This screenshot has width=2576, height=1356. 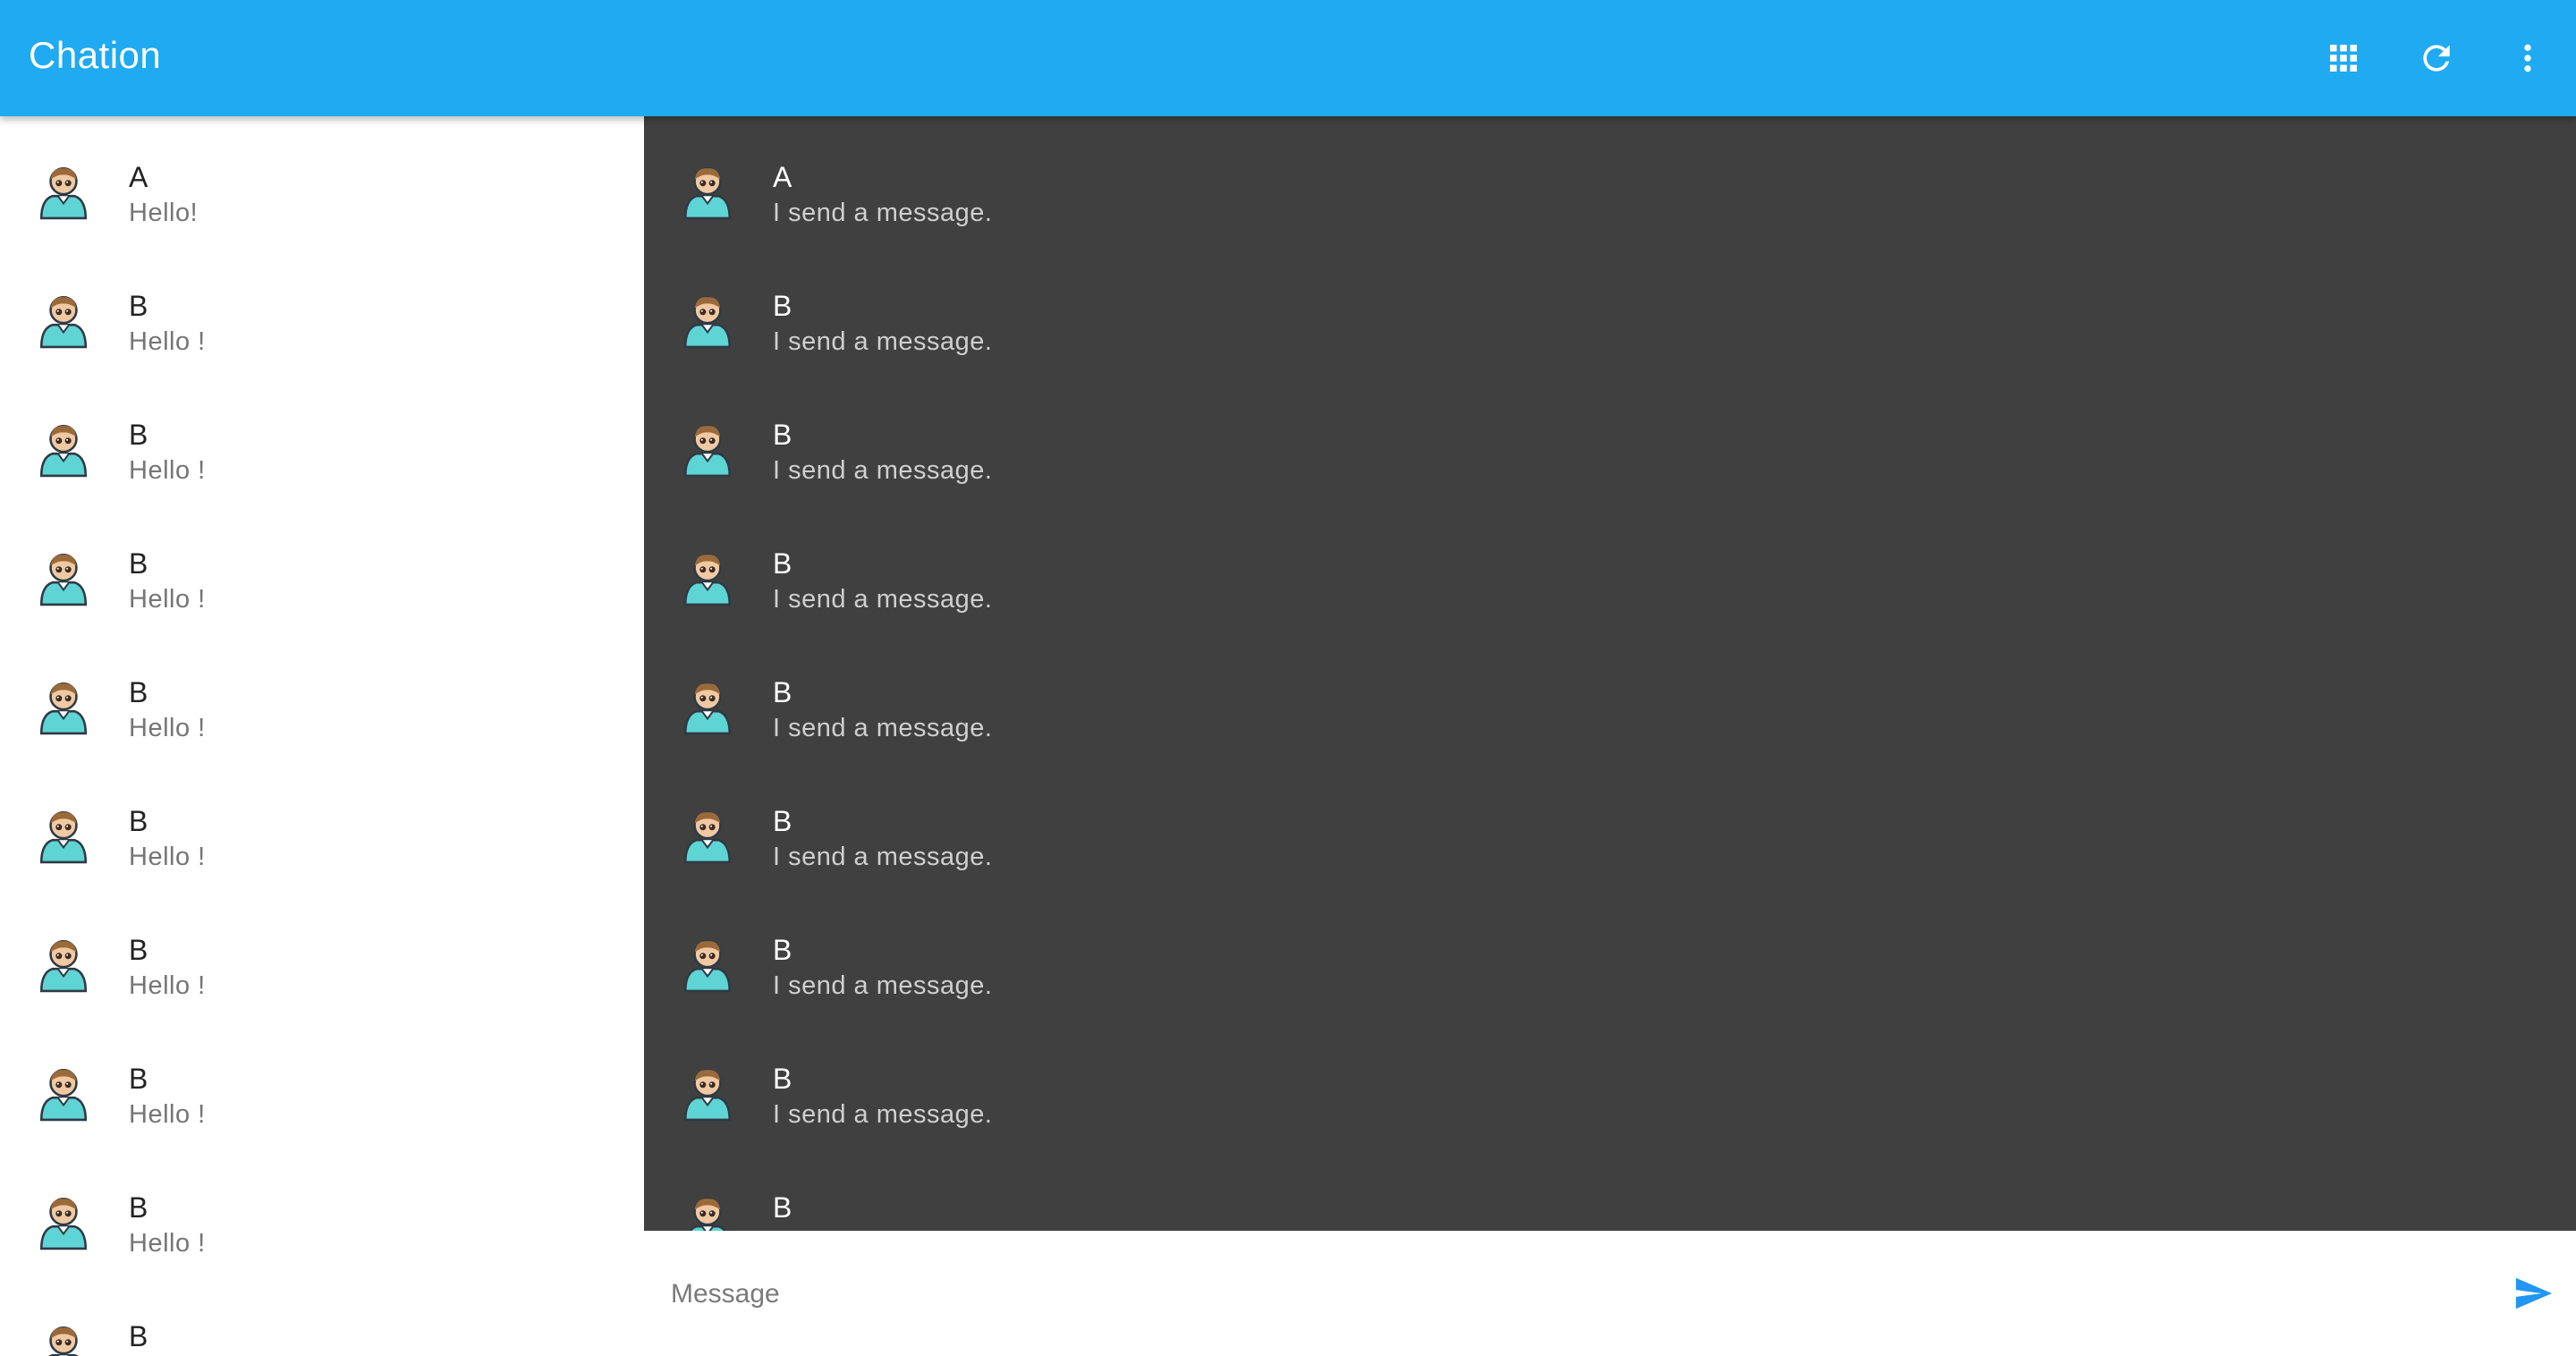 What do you see at coordinates (322, 1315) in the screenshot?
I see `conversation-item: B` at bounding box center [322, 1315].